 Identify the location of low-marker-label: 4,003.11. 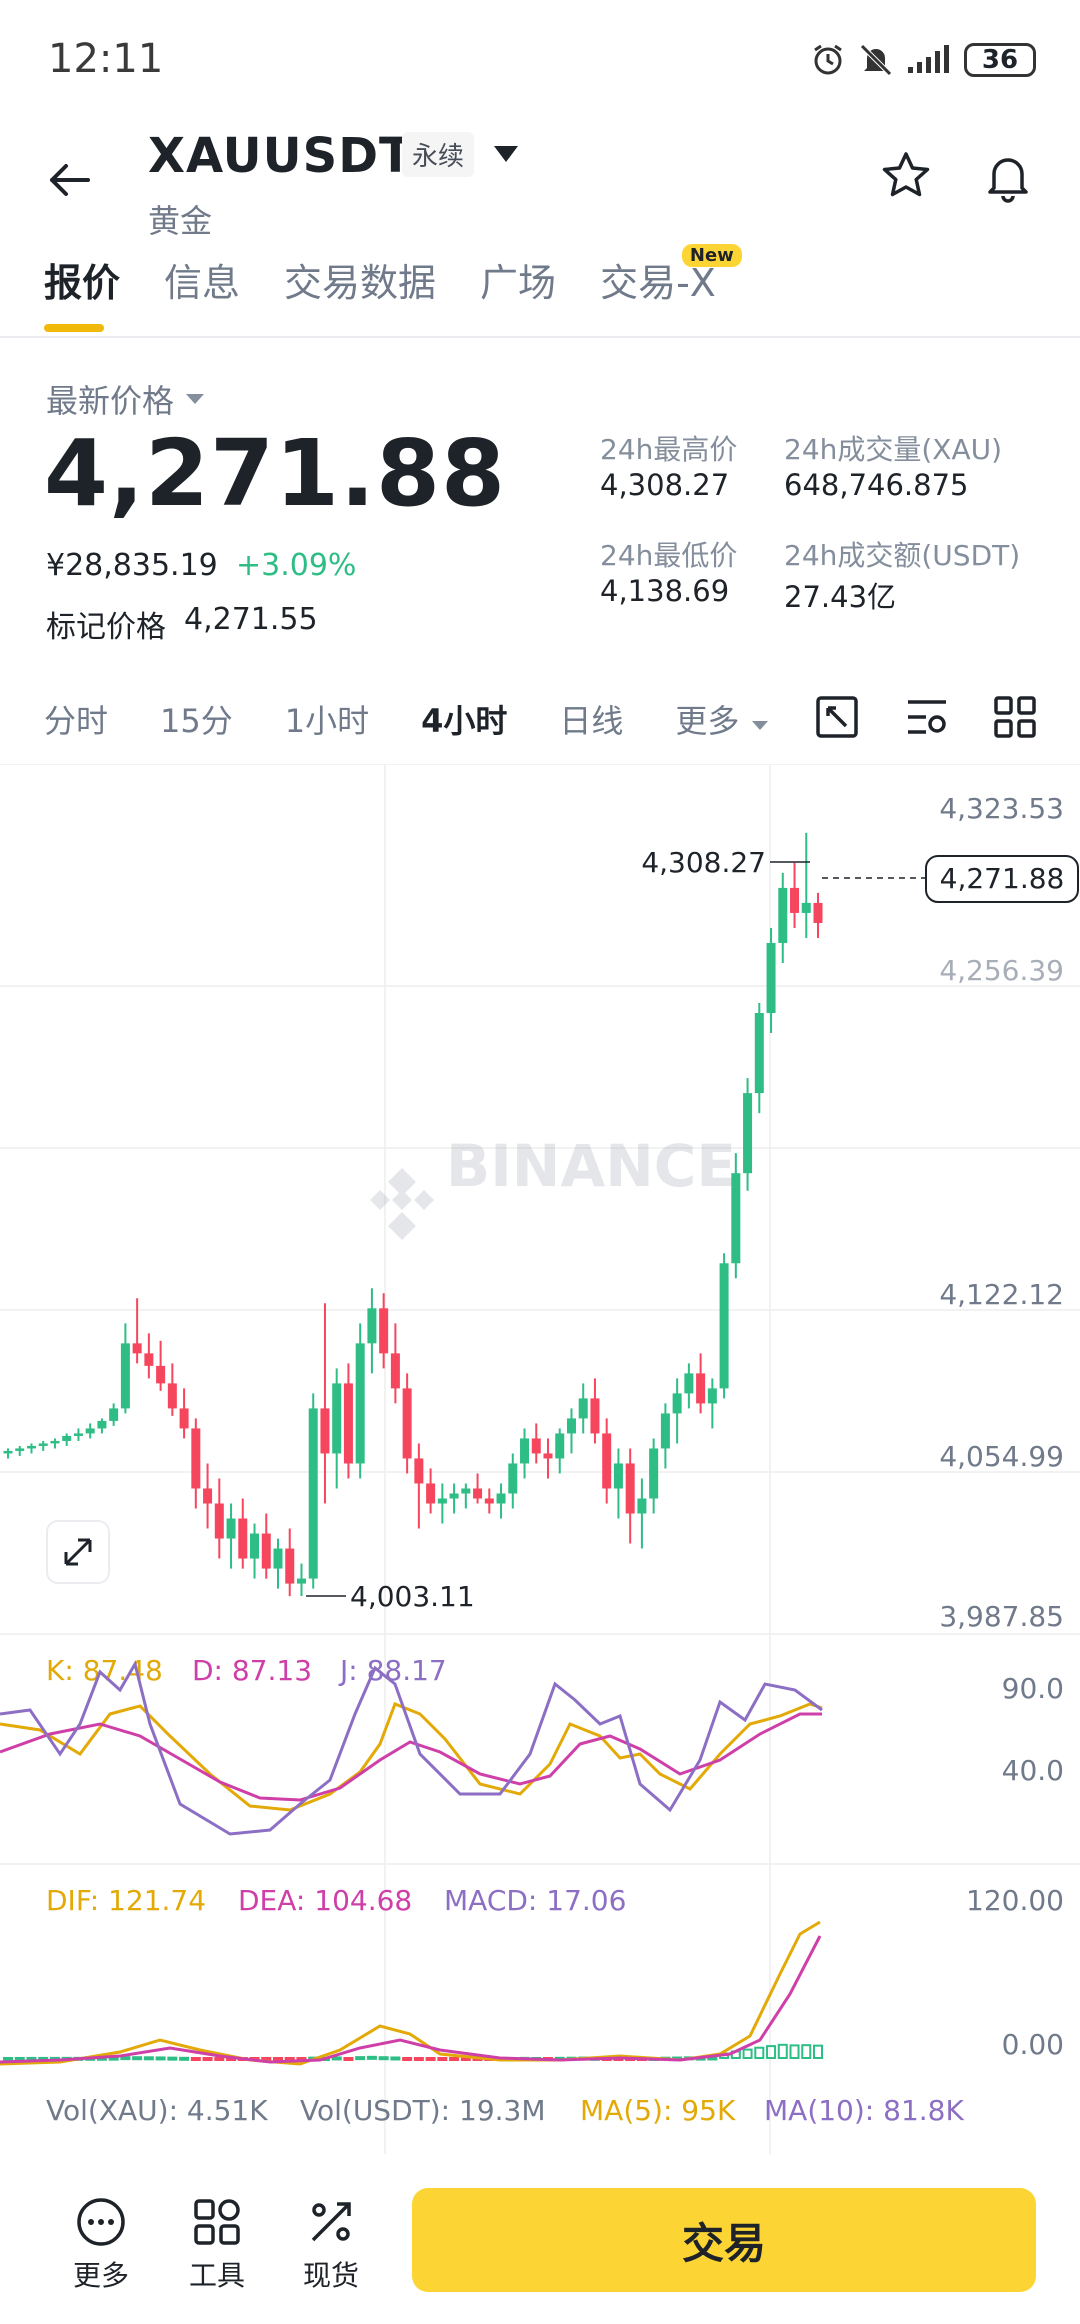
(412, 1596).